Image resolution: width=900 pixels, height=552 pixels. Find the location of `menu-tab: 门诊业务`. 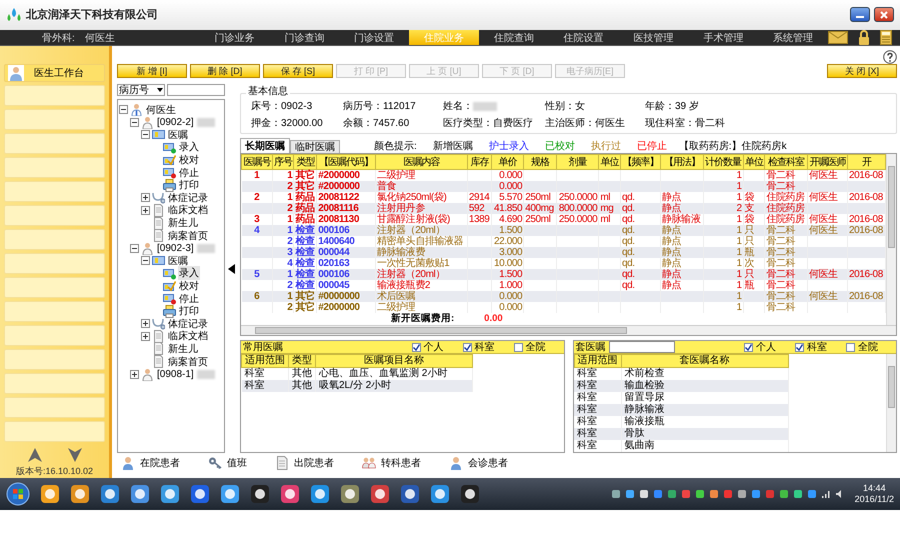

menu-tab: 门诊业务 is located at coordinates (235, 38).